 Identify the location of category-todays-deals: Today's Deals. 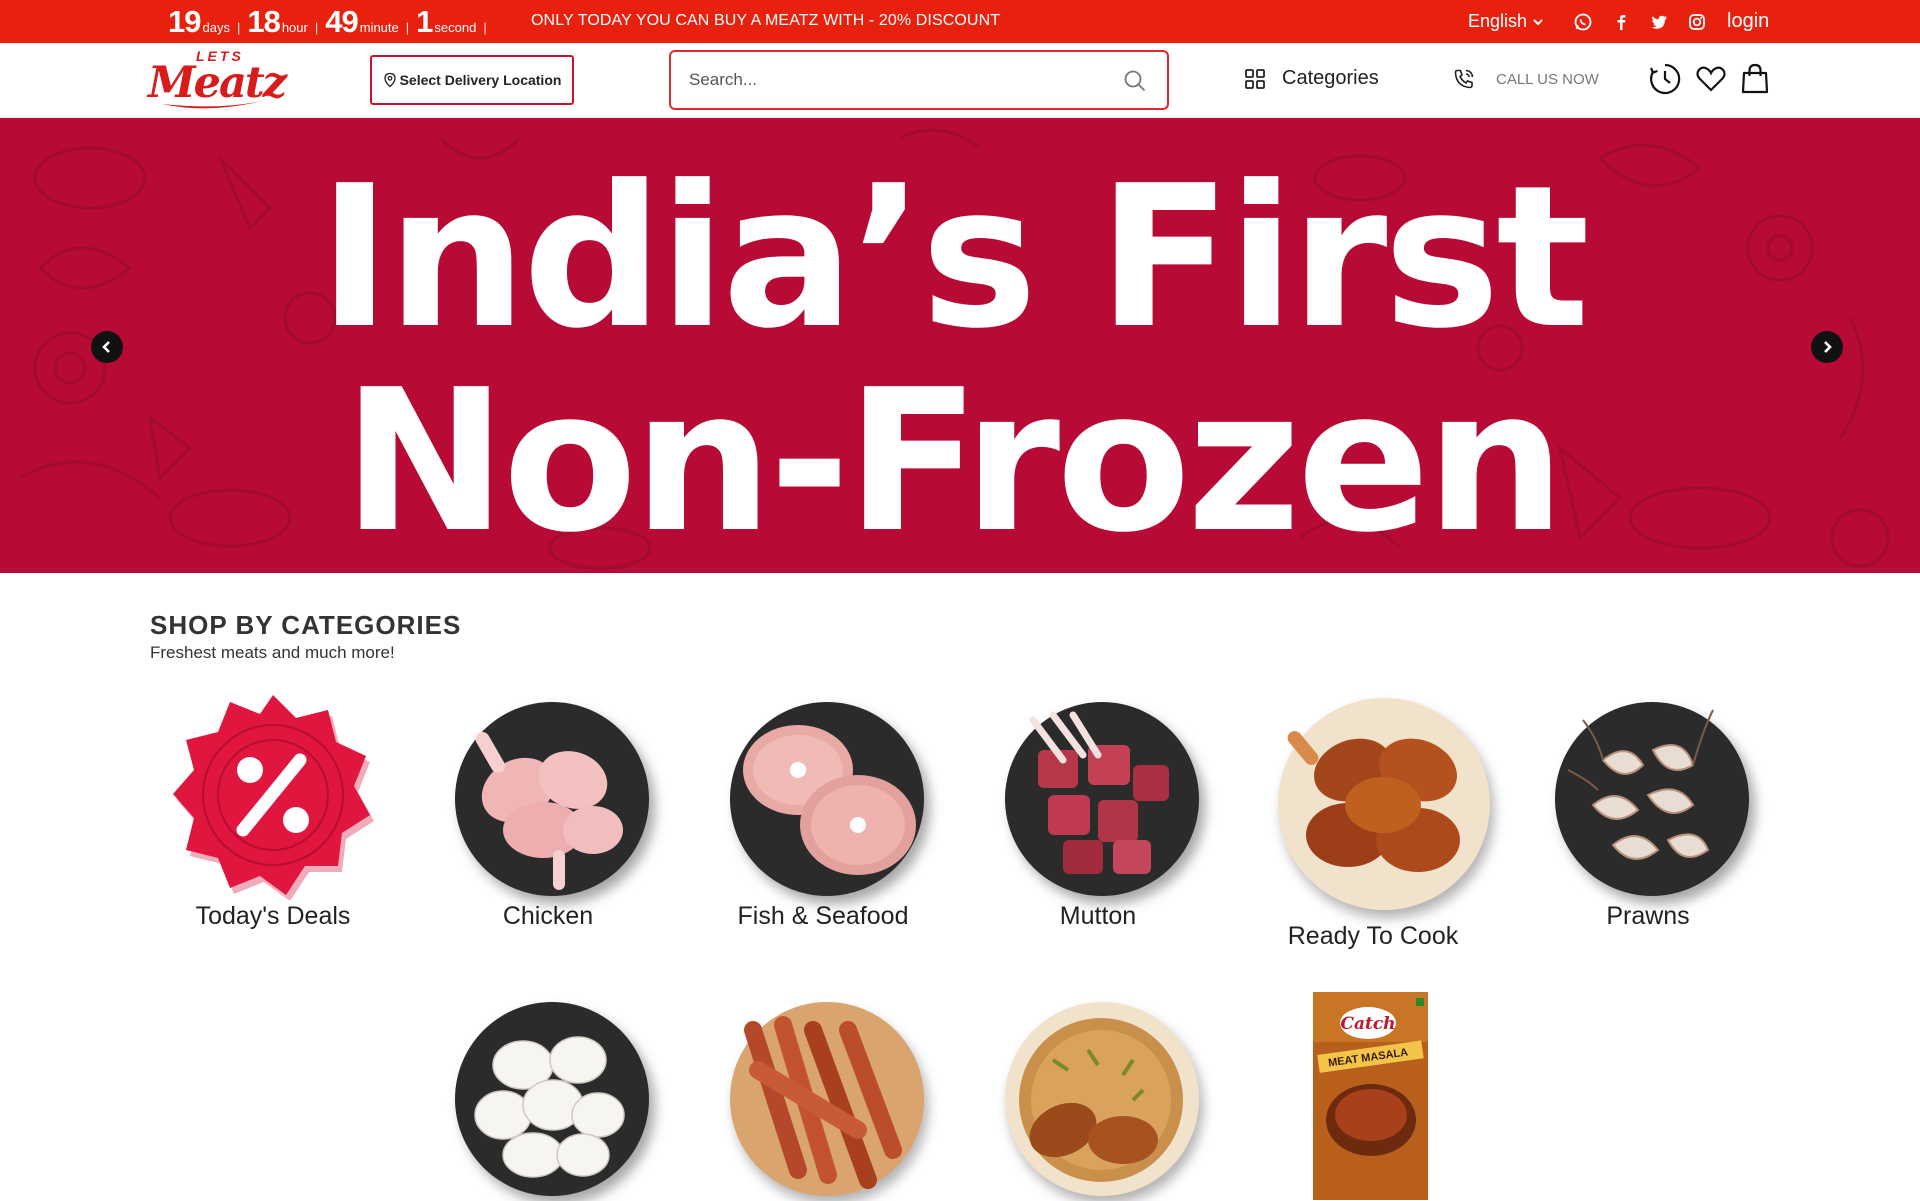
(273, 810).